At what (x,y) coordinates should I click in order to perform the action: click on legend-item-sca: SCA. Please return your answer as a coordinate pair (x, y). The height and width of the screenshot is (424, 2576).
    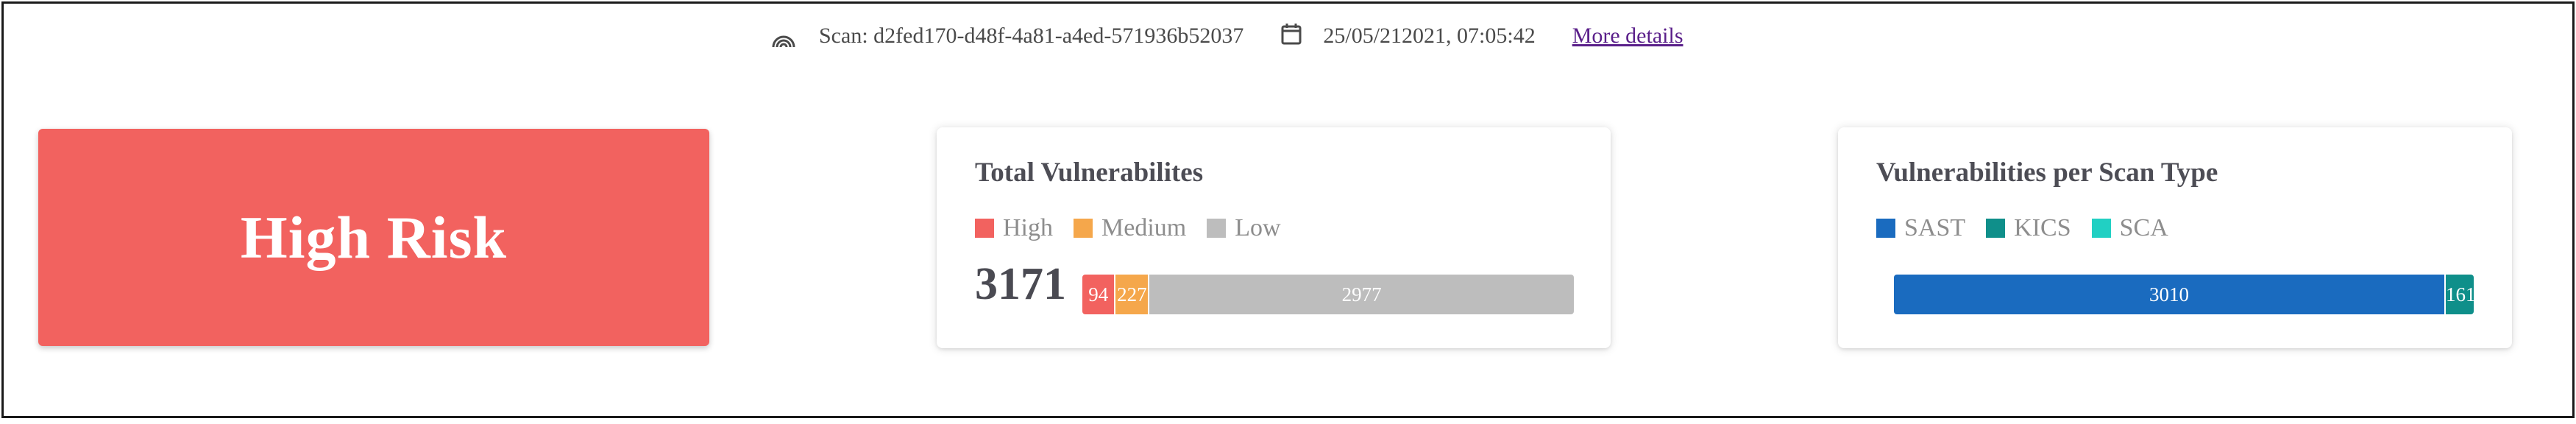
    Looking at the image, I should click on (2129, 228).